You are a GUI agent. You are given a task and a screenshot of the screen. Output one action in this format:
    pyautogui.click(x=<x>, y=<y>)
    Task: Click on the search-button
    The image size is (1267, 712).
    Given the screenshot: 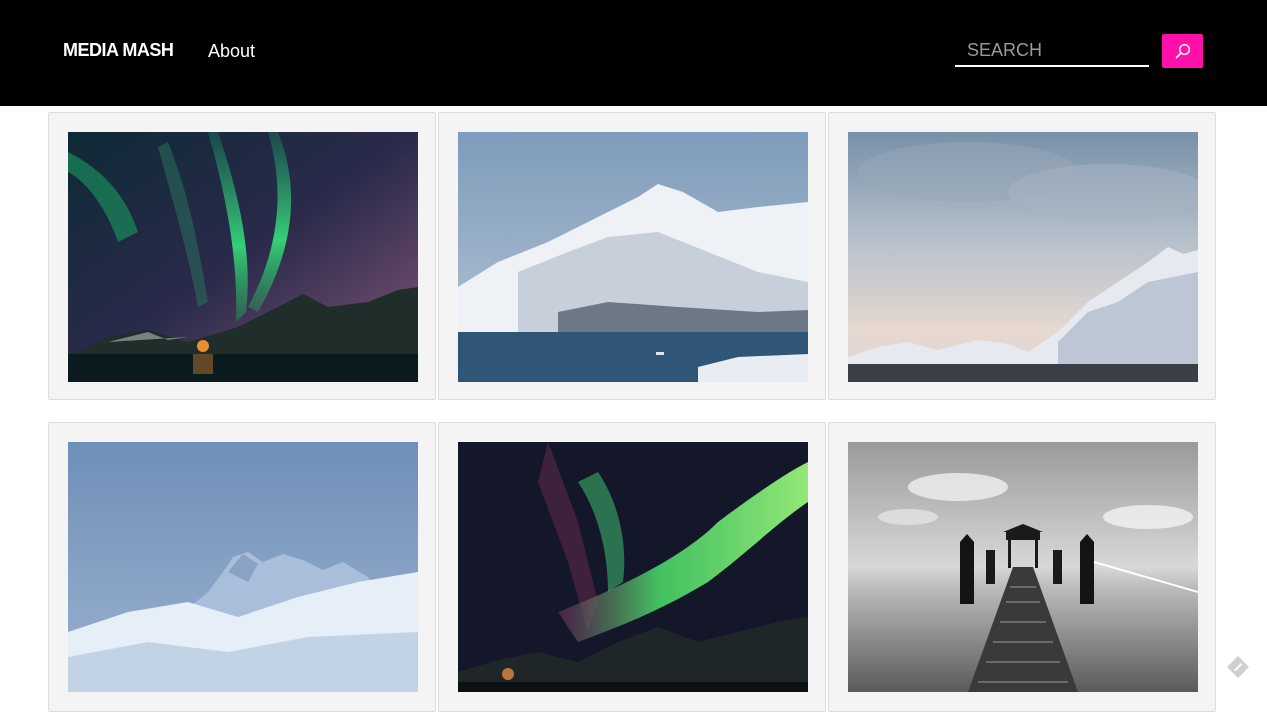 What is the action you would take?
    pyautogui.click(x=1182, y=51)
    